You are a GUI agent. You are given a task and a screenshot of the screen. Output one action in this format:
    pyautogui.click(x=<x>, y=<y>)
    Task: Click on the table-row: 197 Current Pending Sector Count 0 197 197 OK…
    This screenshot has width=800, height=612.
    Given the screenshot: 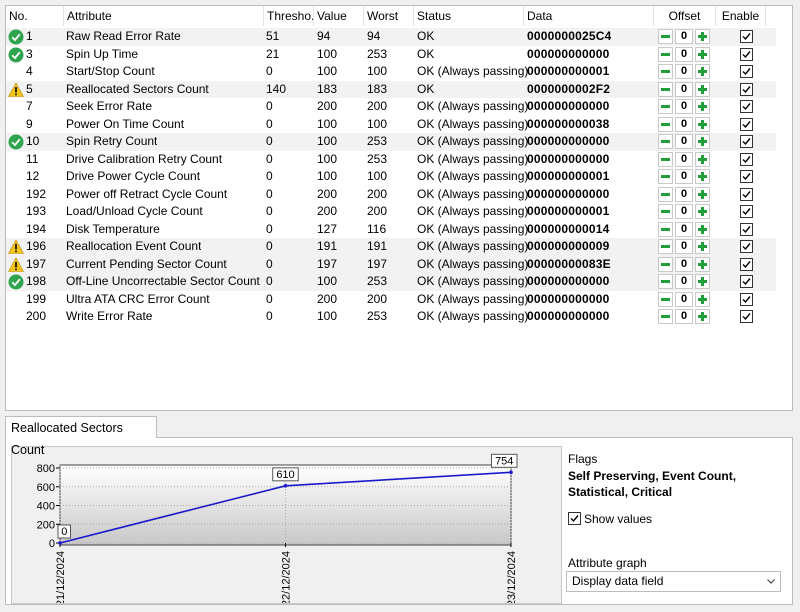 What is the action you would take?
    pyautogui.click(x=391, y=264)
    